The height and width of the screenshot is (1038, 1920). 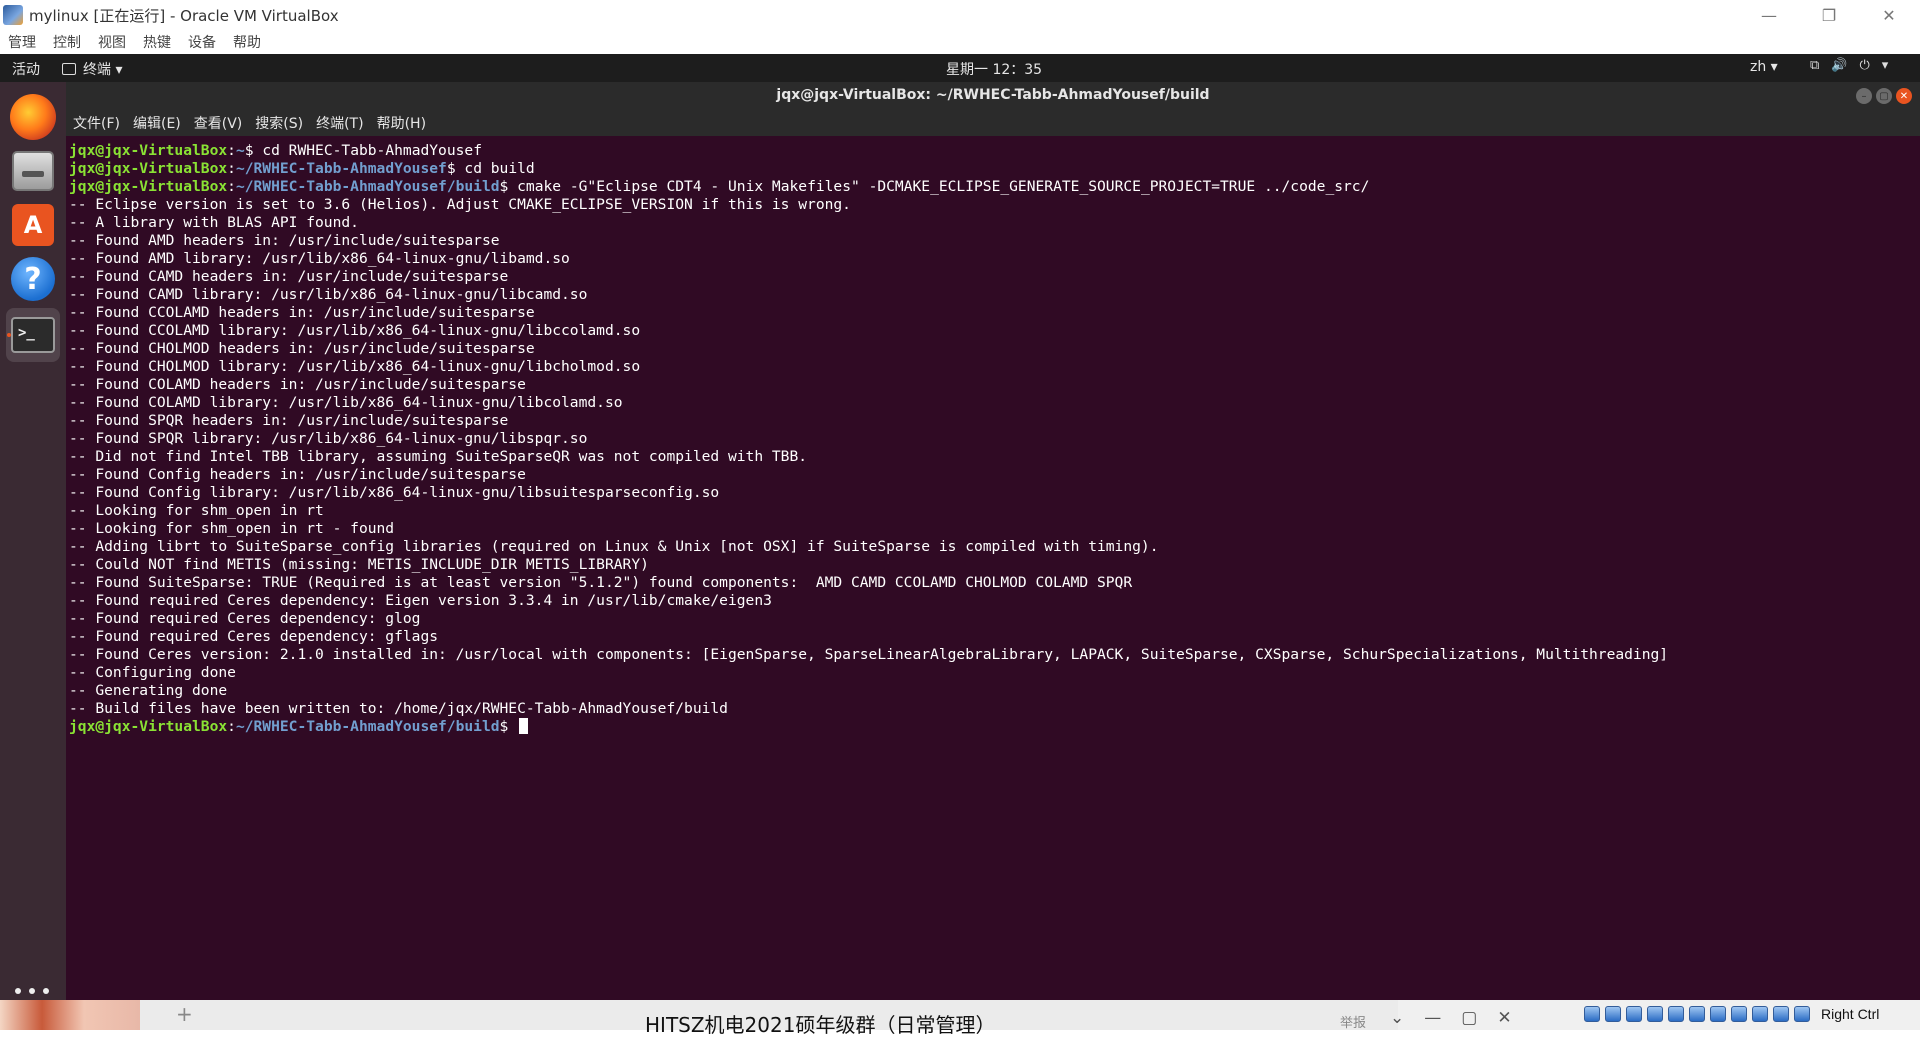 I want to click on terminal-menu-search: 搜索(S), so click(x=279, y=123).